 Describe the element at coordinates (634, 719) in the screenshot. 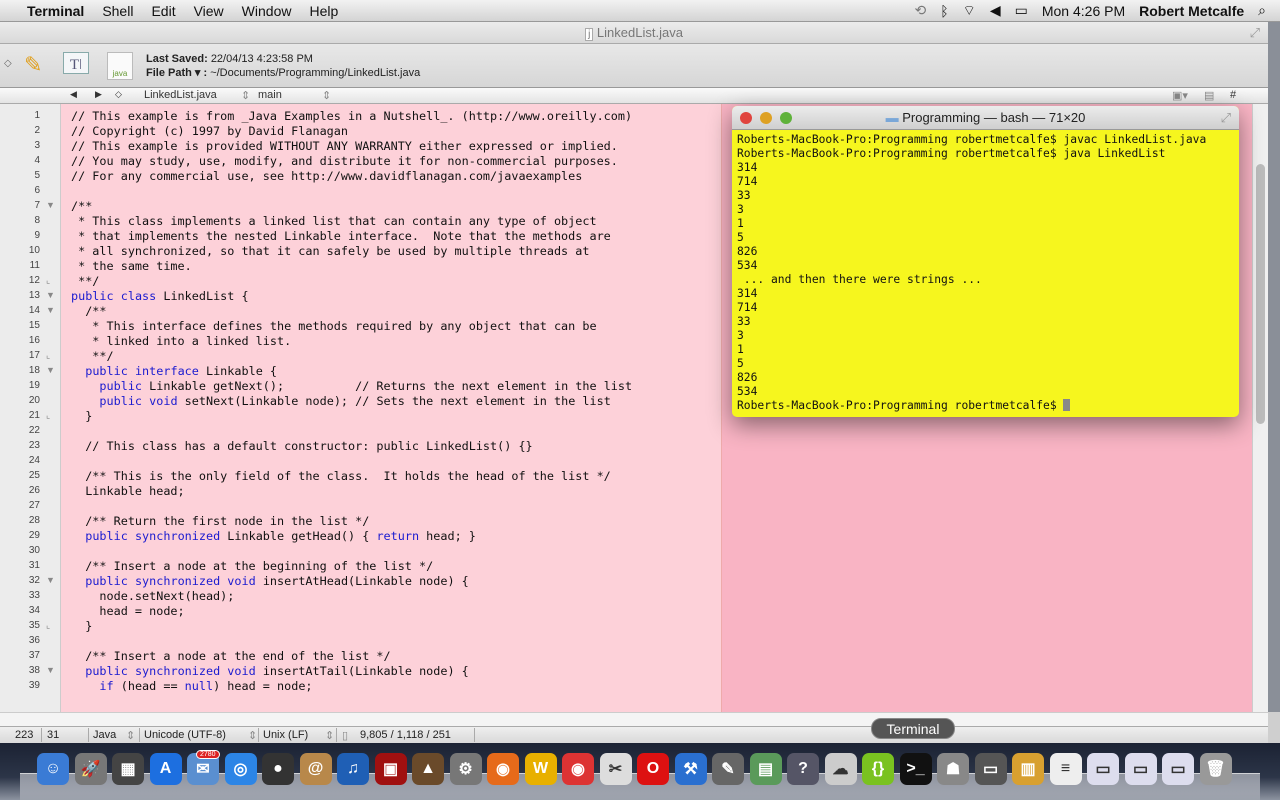

I see `horizontal-scroll-area` at that location.